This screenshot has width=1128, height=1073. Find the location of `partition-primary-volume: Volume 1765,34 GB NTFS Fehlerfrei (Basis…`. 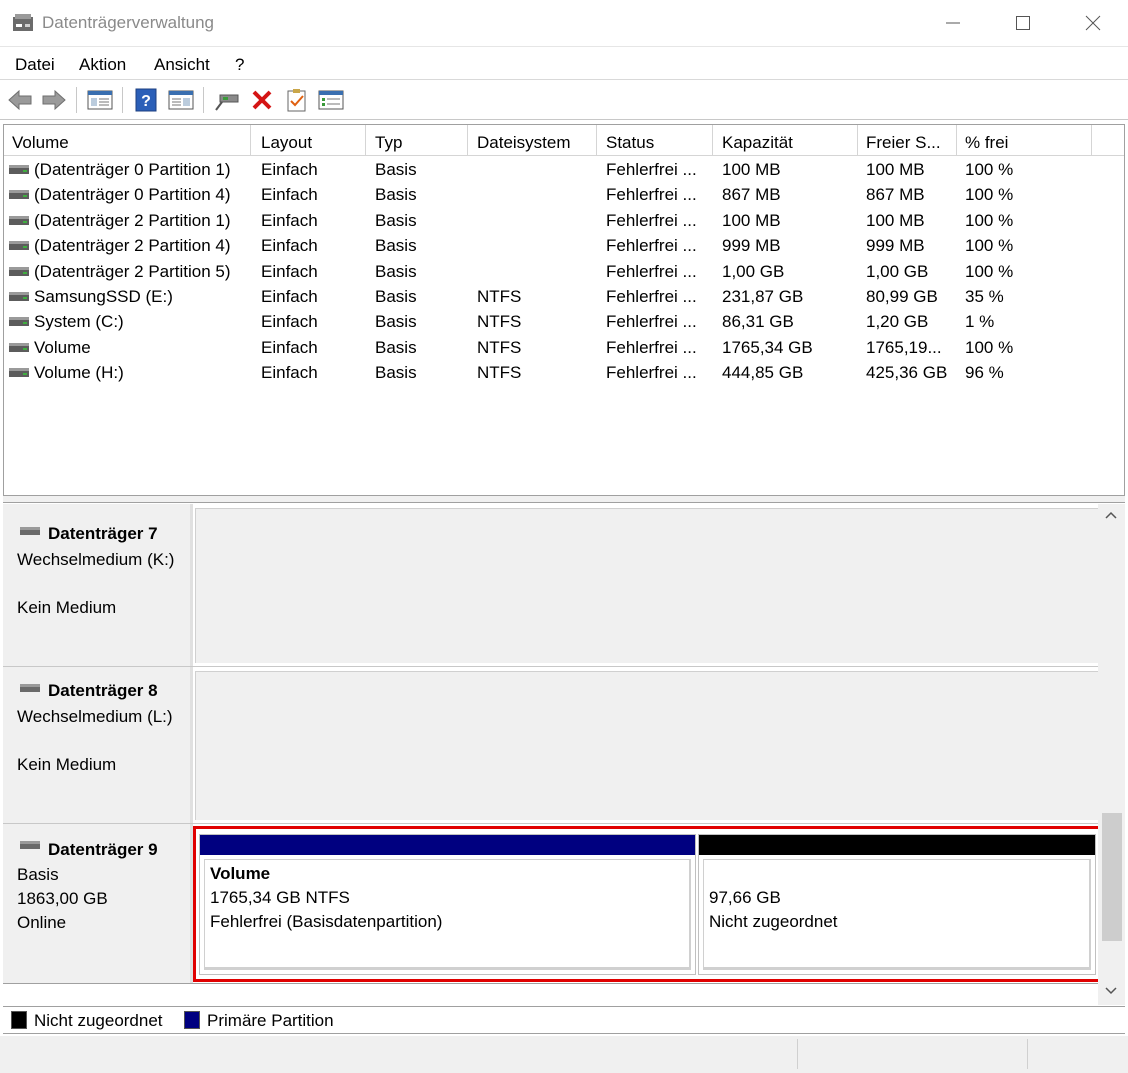

partition-primary-volume: Volume 1765,34 GB NTFS Fehlerfrei (Basis… is located at coordinates (447, 904).